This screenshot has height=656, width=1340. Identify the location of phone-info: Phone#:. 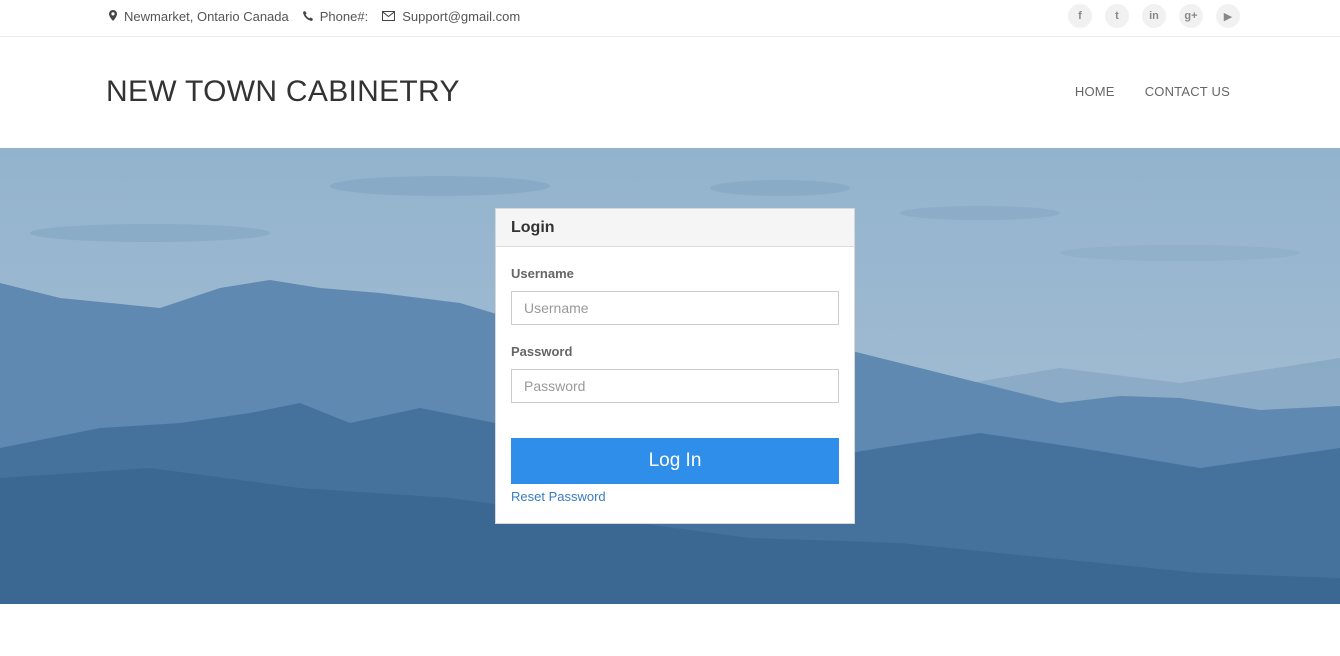
(335, 16).